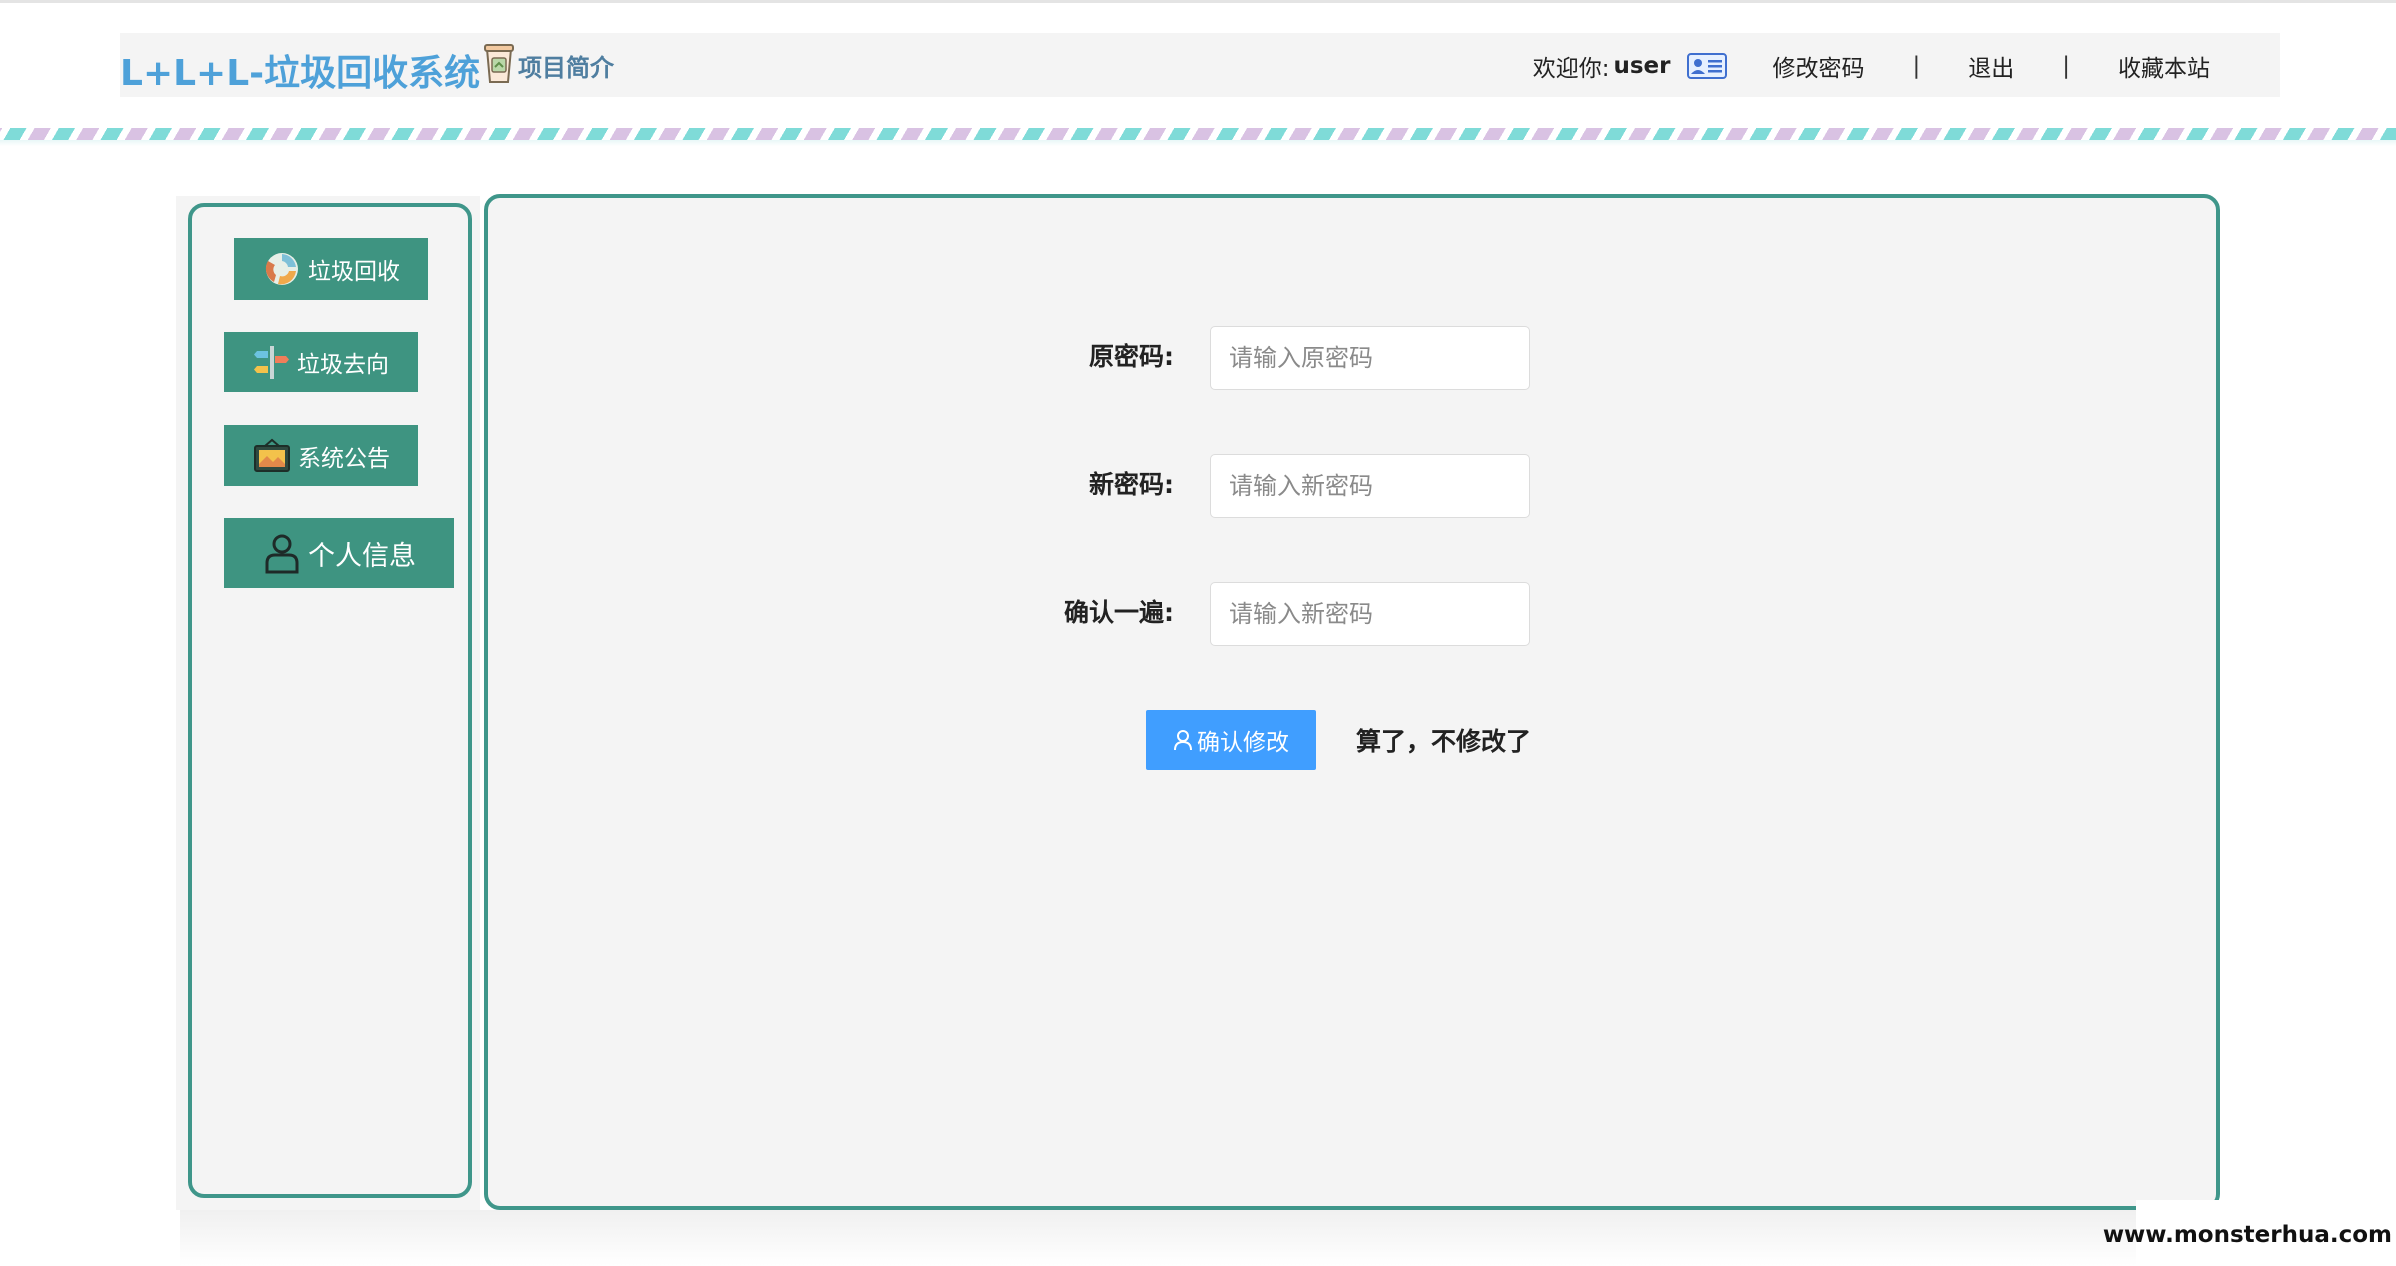  What do you see at coordinates (1819, 66) in the screenshot?
I see `change-password-link: 修改密码` at bounding box center [1819, 66].